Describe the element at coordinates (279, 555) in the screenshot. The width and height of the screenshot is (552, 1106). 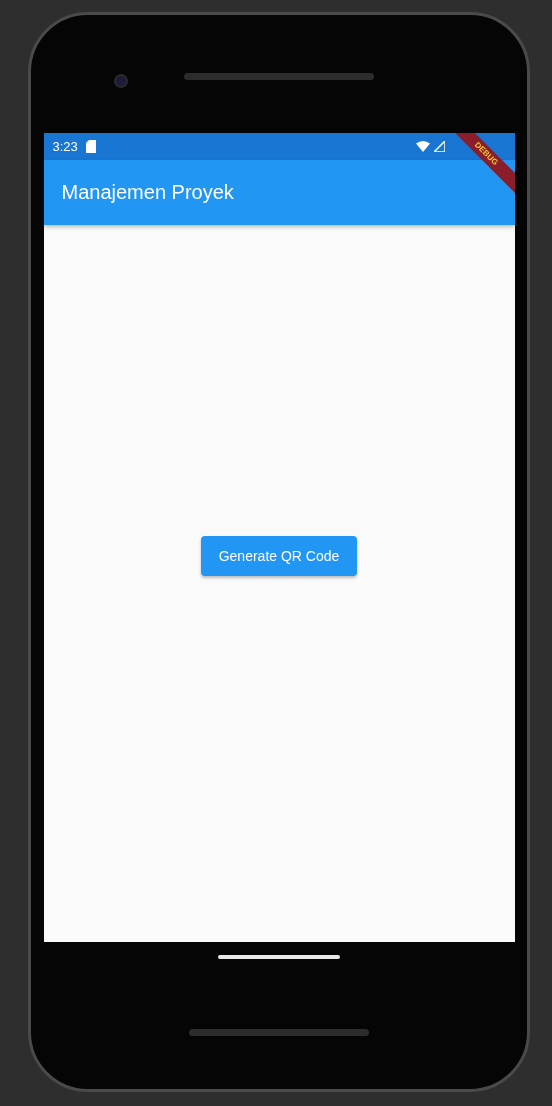
I see `generate-button: Generate QR Code` at that location.